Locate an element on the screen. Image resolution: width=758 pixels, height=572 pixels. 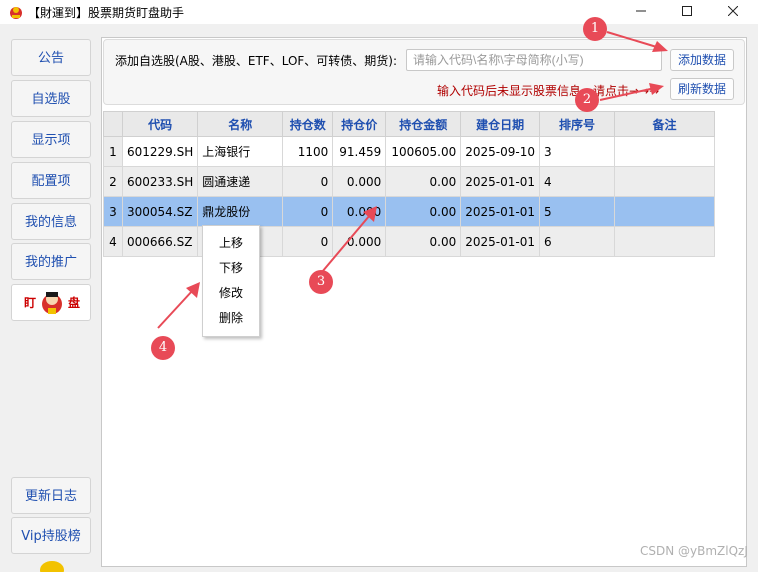
row-index: 2 is located at coordinates (113, 181).